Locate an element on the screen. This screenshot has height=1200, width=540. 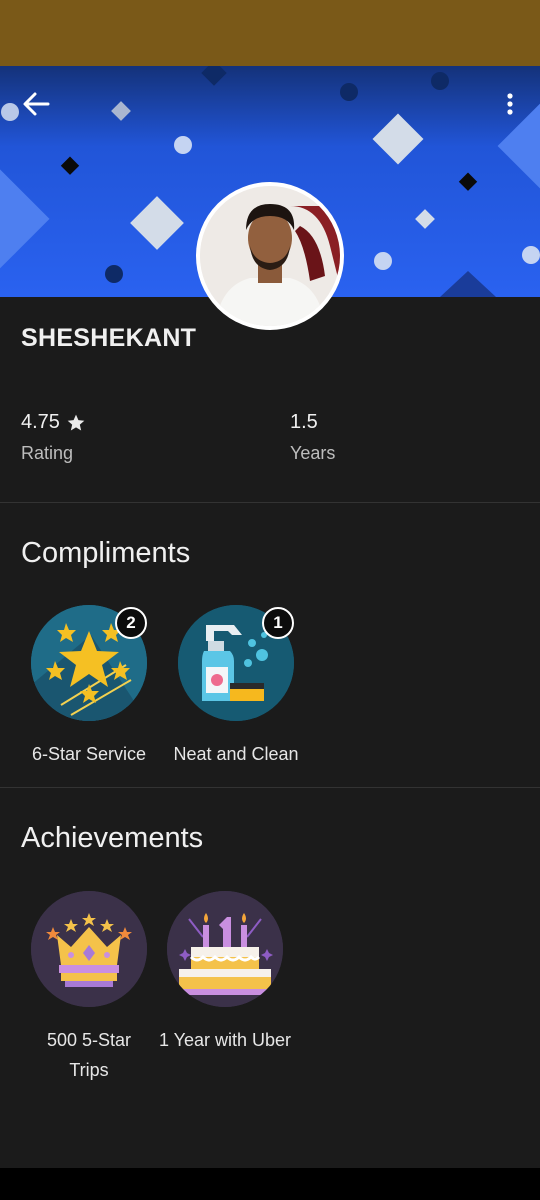
status-bar is located at coordinates (270, 33).